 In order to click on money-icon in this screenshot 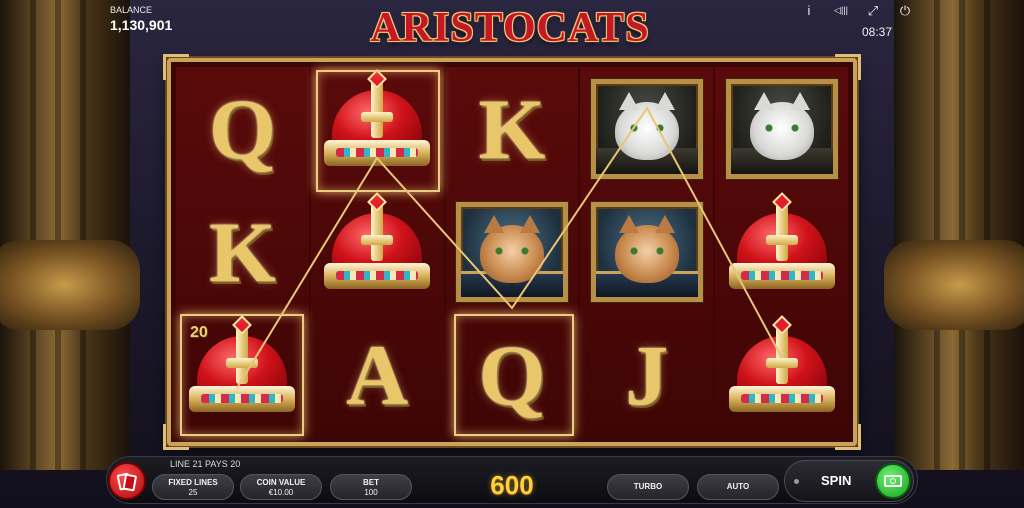, I will do `click(893, 481)`.